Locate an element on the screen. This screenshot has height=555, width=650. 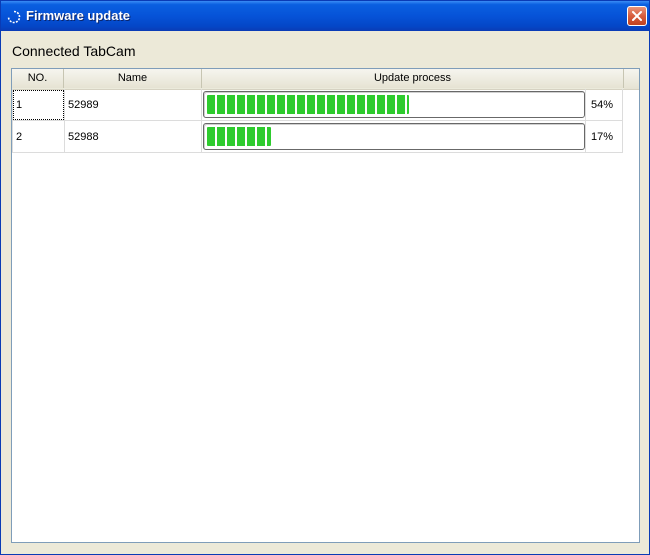
column-header-update-process: Update process is located at coordinates (413, 78).